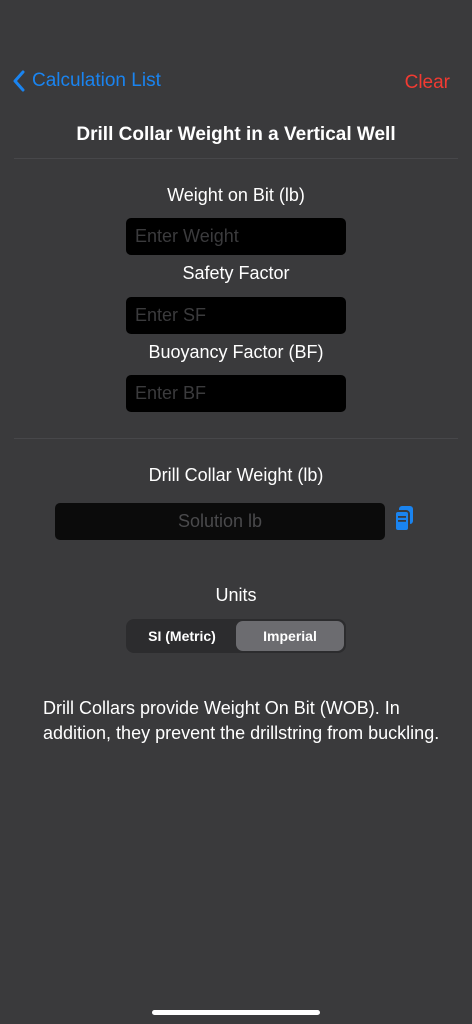 The width and height of the screenshot is (472, 1024). What do you see at coordinates (220, 521) in the screenshot?
I see `solution-field` at bounding box center [220, 521].